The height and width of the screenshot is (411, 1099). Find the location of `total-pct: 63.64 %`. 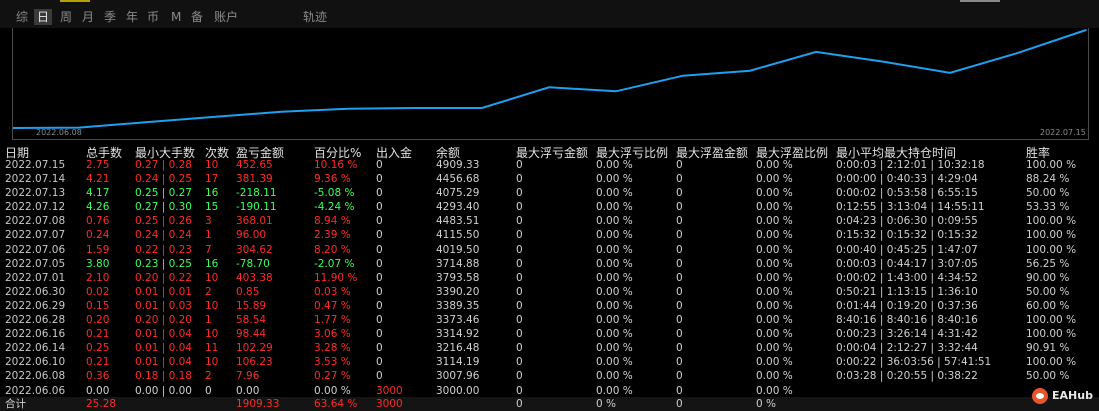

total-pct: 63.64 % is located at coordinates (336, 404).